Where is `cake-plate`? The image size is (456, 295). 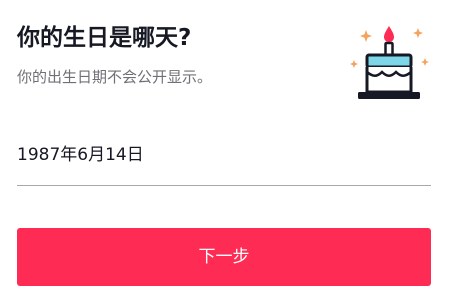 cake-plate is located at coordinates (389, 95).